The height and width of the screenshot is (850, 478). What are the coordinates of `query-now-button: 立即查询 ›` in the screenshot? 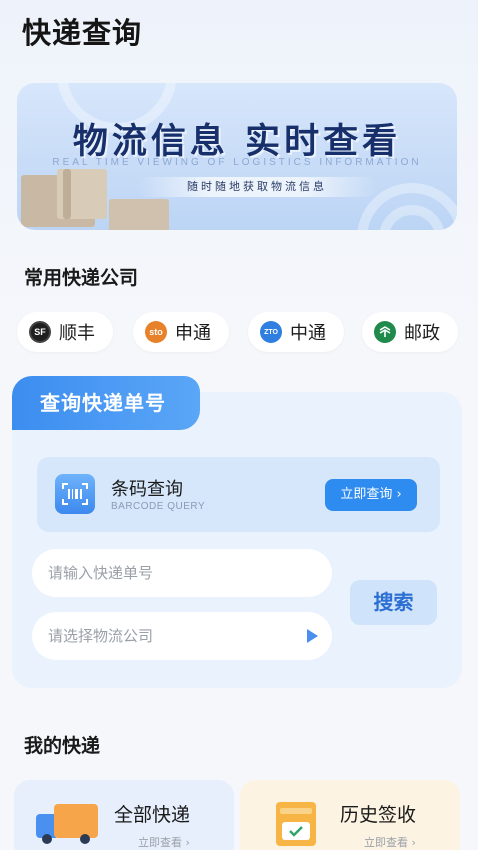 It's located at (371, 495).